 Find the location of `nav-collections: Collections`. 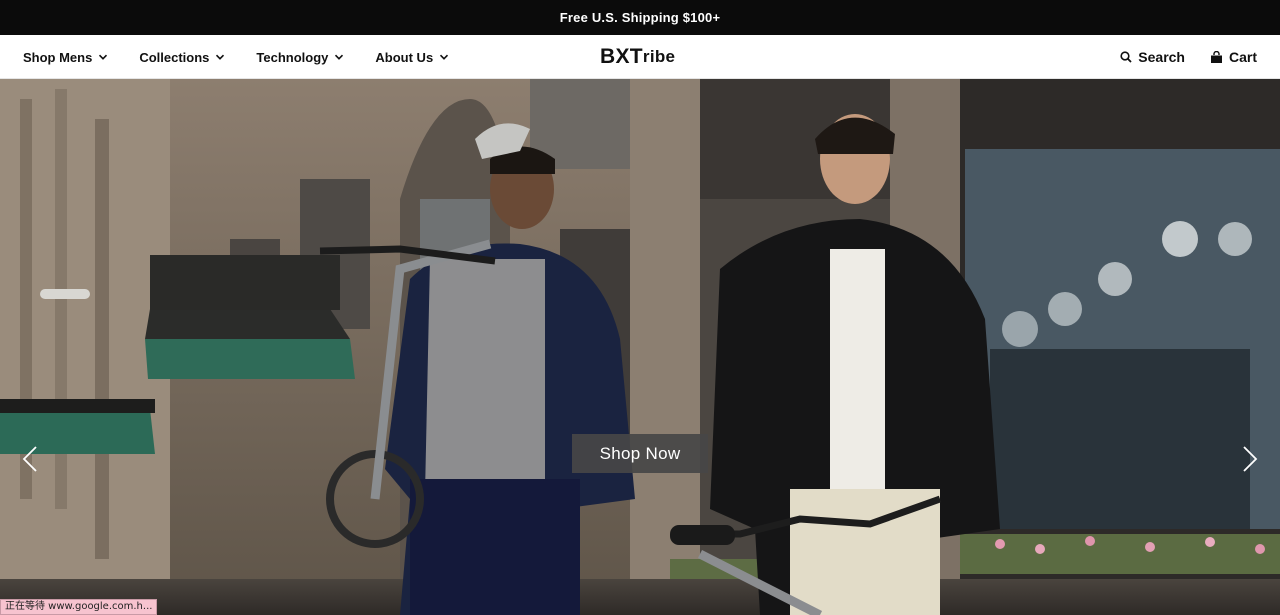

nav-collections: Collections is located at coordinates (182, 57).